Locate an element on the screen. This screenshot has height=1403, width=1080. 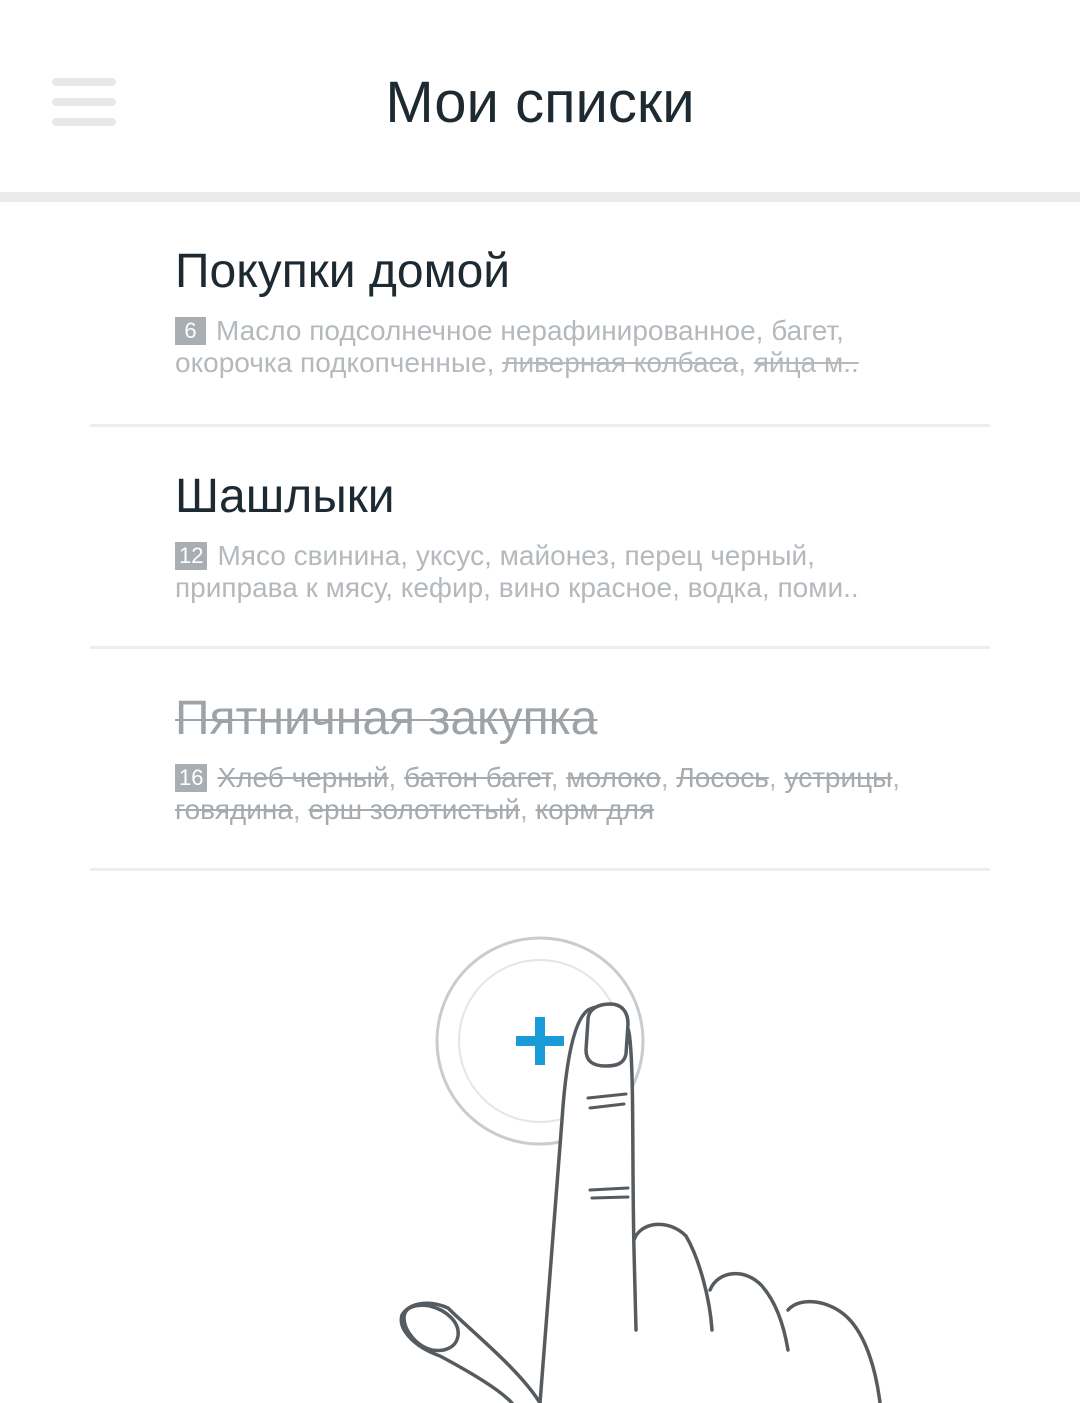
list-title: Покупки домой is located at coordinates (343, 271).